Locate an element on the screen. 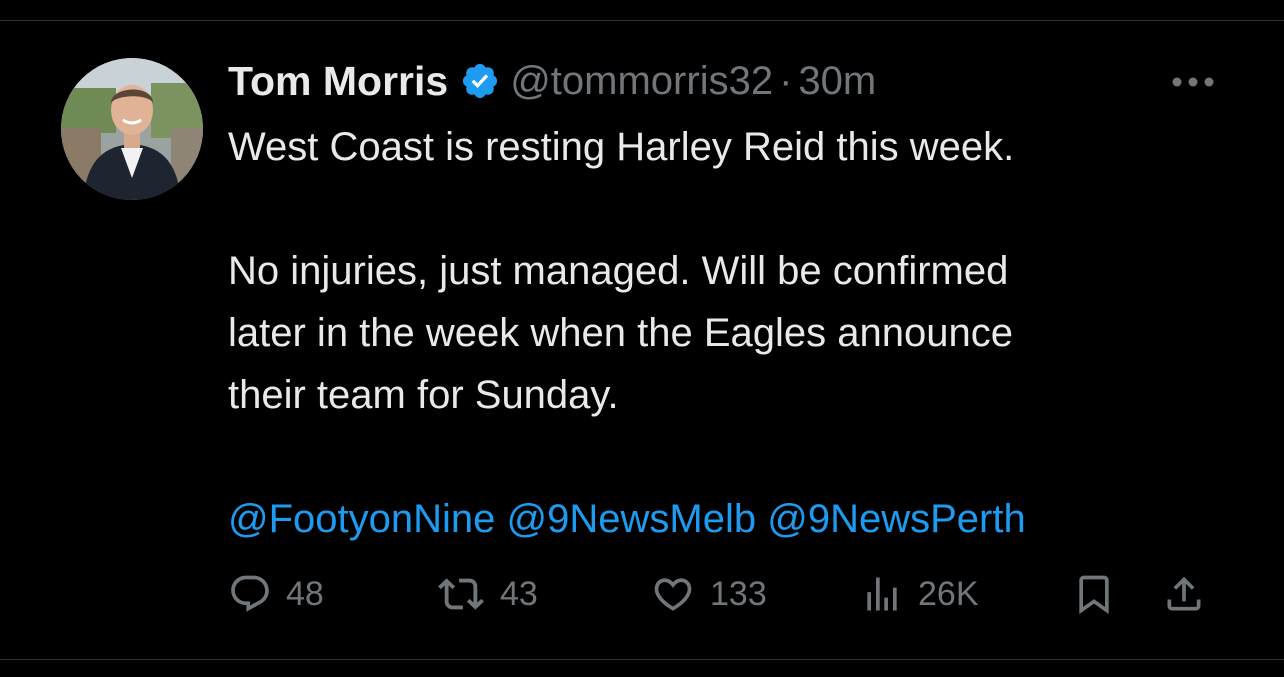  avatar is located at coordinates (132, 129).